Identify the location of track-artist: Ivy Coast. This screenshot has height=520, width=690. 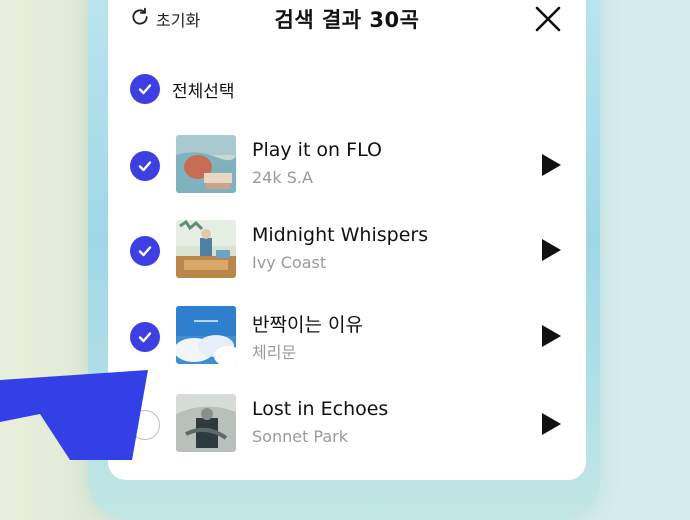
(289, 262).